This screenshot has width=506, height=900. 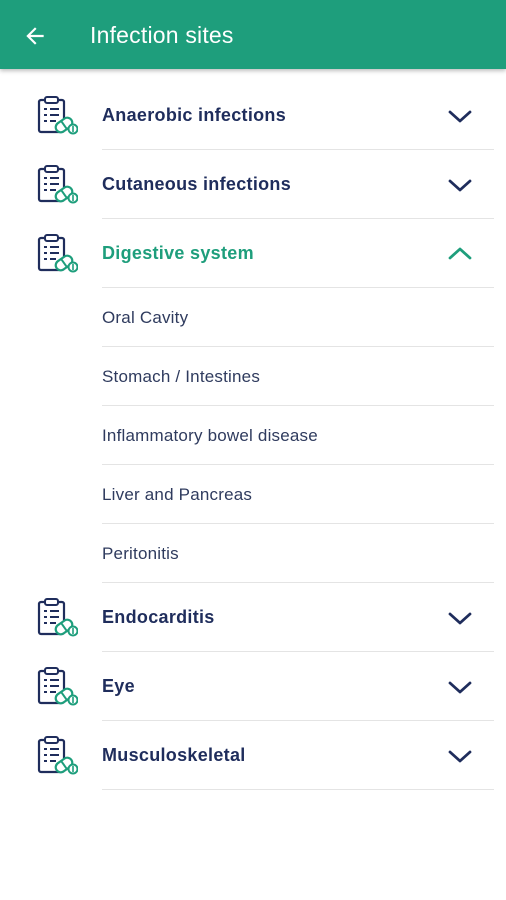 What do you see at coordinates (253, 34) in the screenshot?
I see `app-bar: Infection sites` at bounding box center [253, 34].